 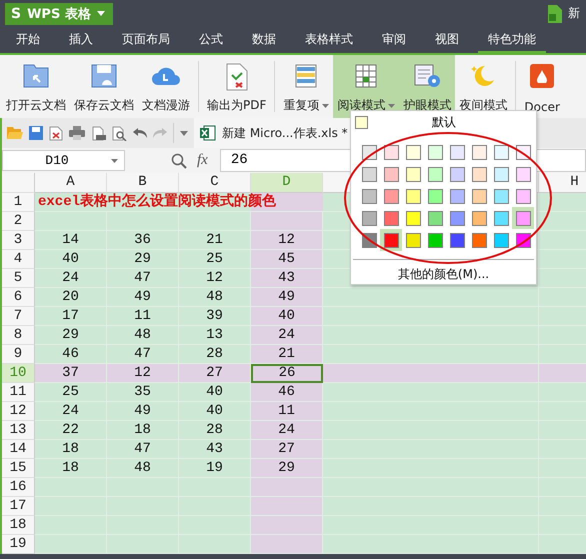 I want to click on table-cell: 48, so click(x=215, y=297).